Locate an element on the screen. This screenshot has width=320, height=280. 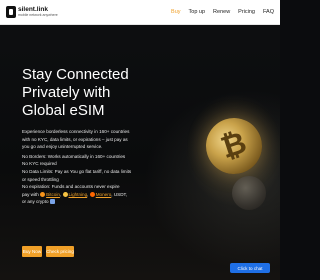
crypto-coin-image is located at coordinates (249, 193).